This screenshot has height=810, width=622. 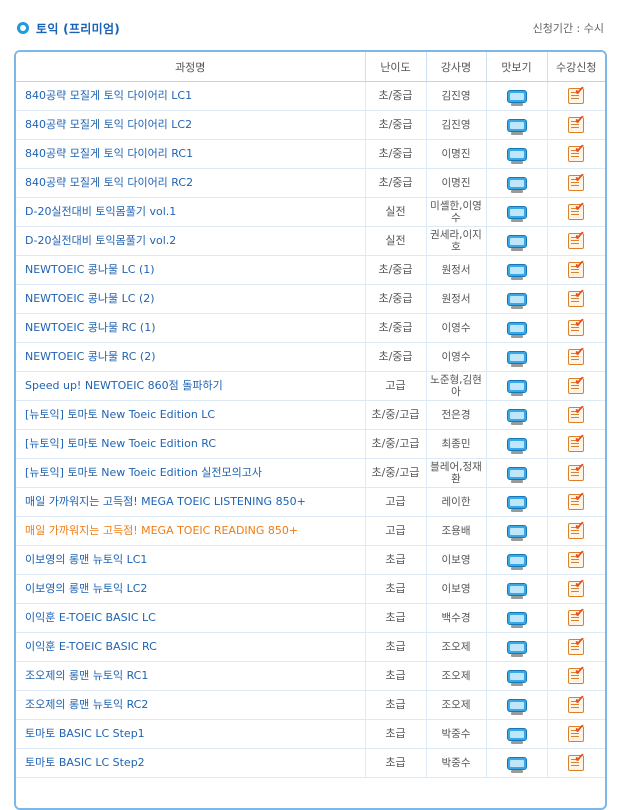 What do you see at coordinates (191, 183) in the screenshot?
I see `course-link: 840공략 모질게 토익 다이어리 RC2` at bounding box center [191, 183].